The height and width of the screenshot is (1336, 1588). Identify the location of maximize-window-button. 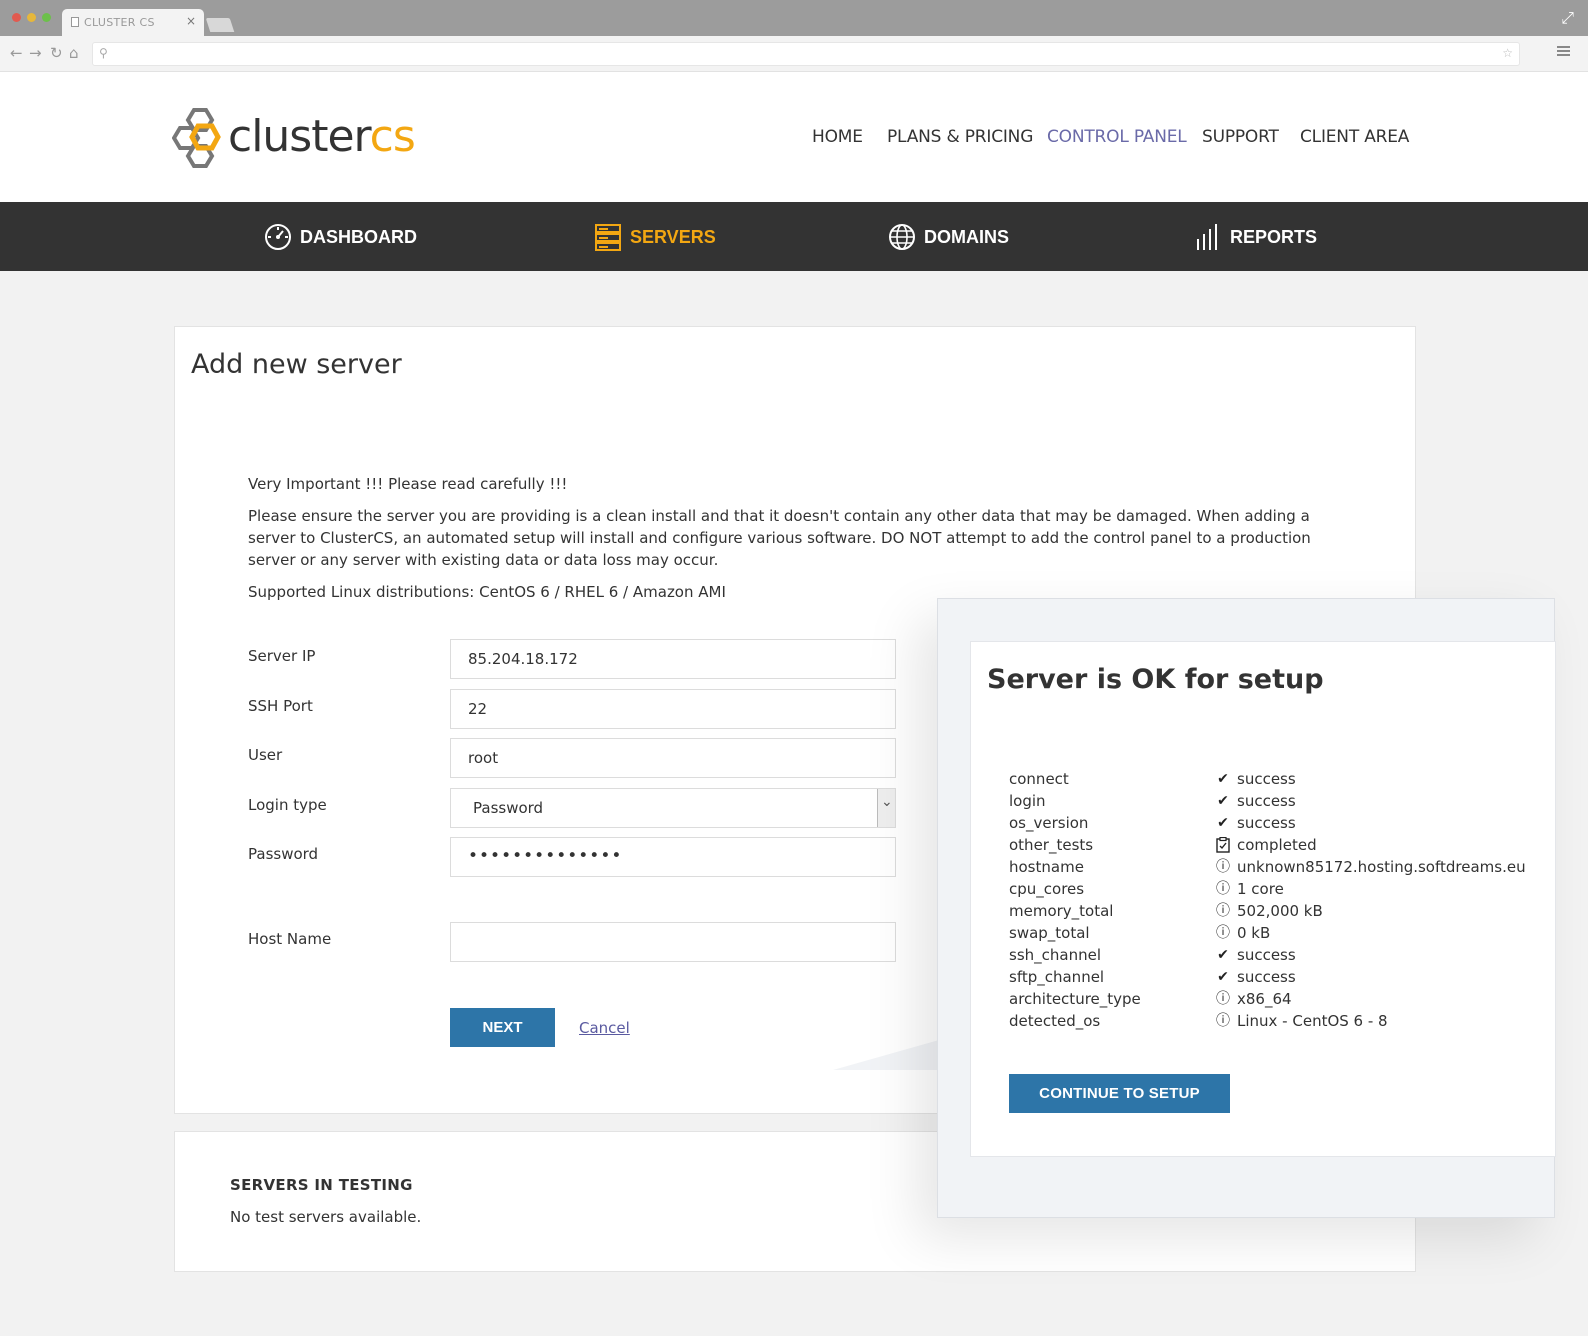
(46, 17).